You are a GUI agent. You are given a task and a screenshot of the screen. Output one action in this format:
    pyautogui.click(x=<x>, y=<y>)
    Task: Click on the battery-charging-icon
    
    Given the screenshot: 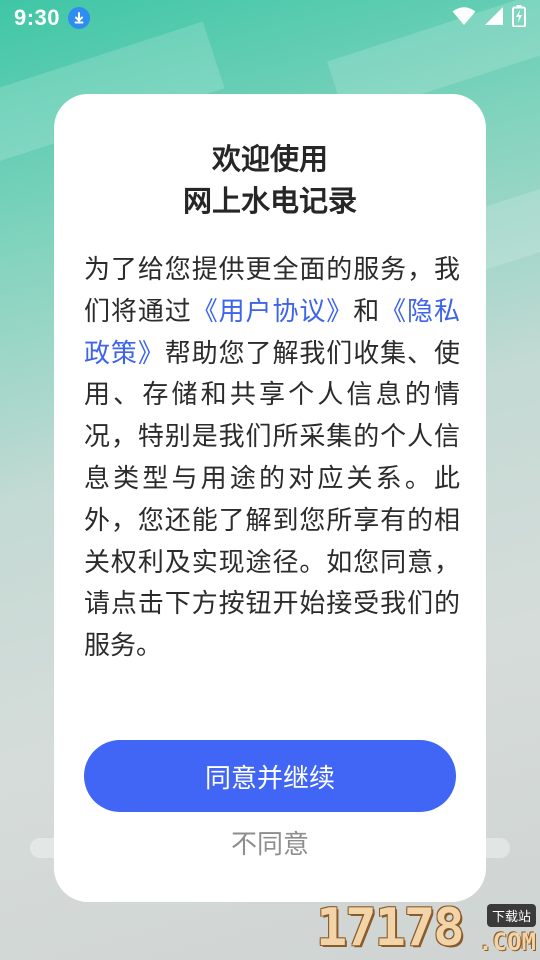 What is the action you would take?
    pyautogui.click(x=519, y=18)
    